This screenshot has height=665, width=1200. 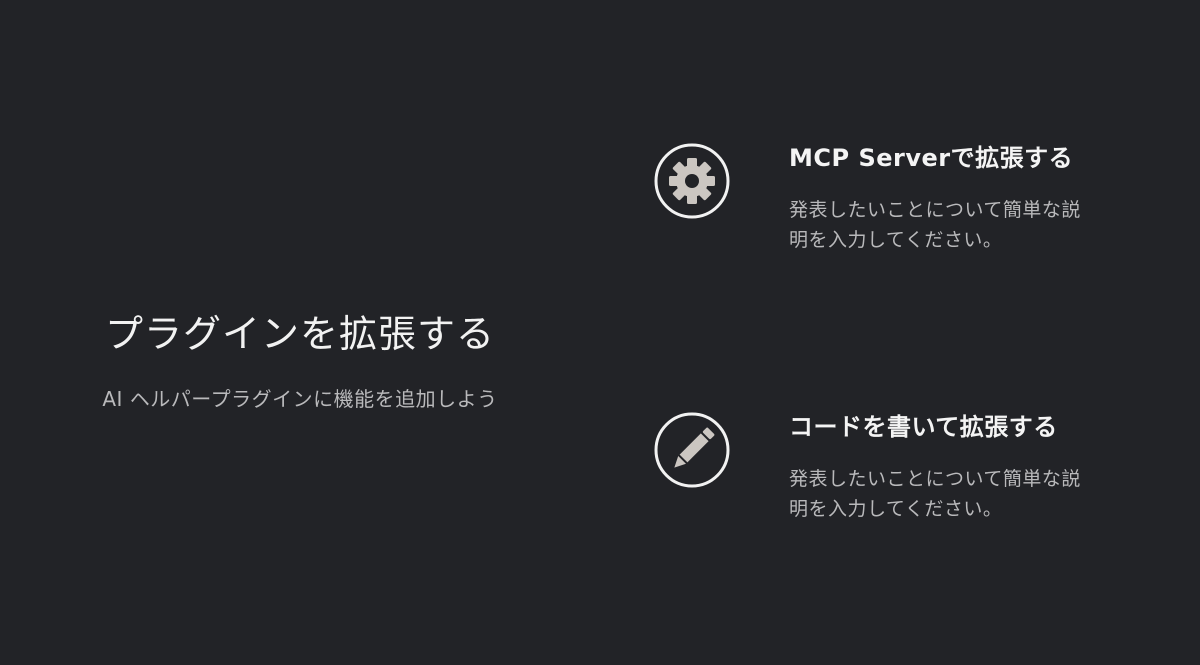 I want to click on title-block: プラグインを拡張する AI ヘルパープラグインに機能を追加しよう, so click(x=300, y=361).